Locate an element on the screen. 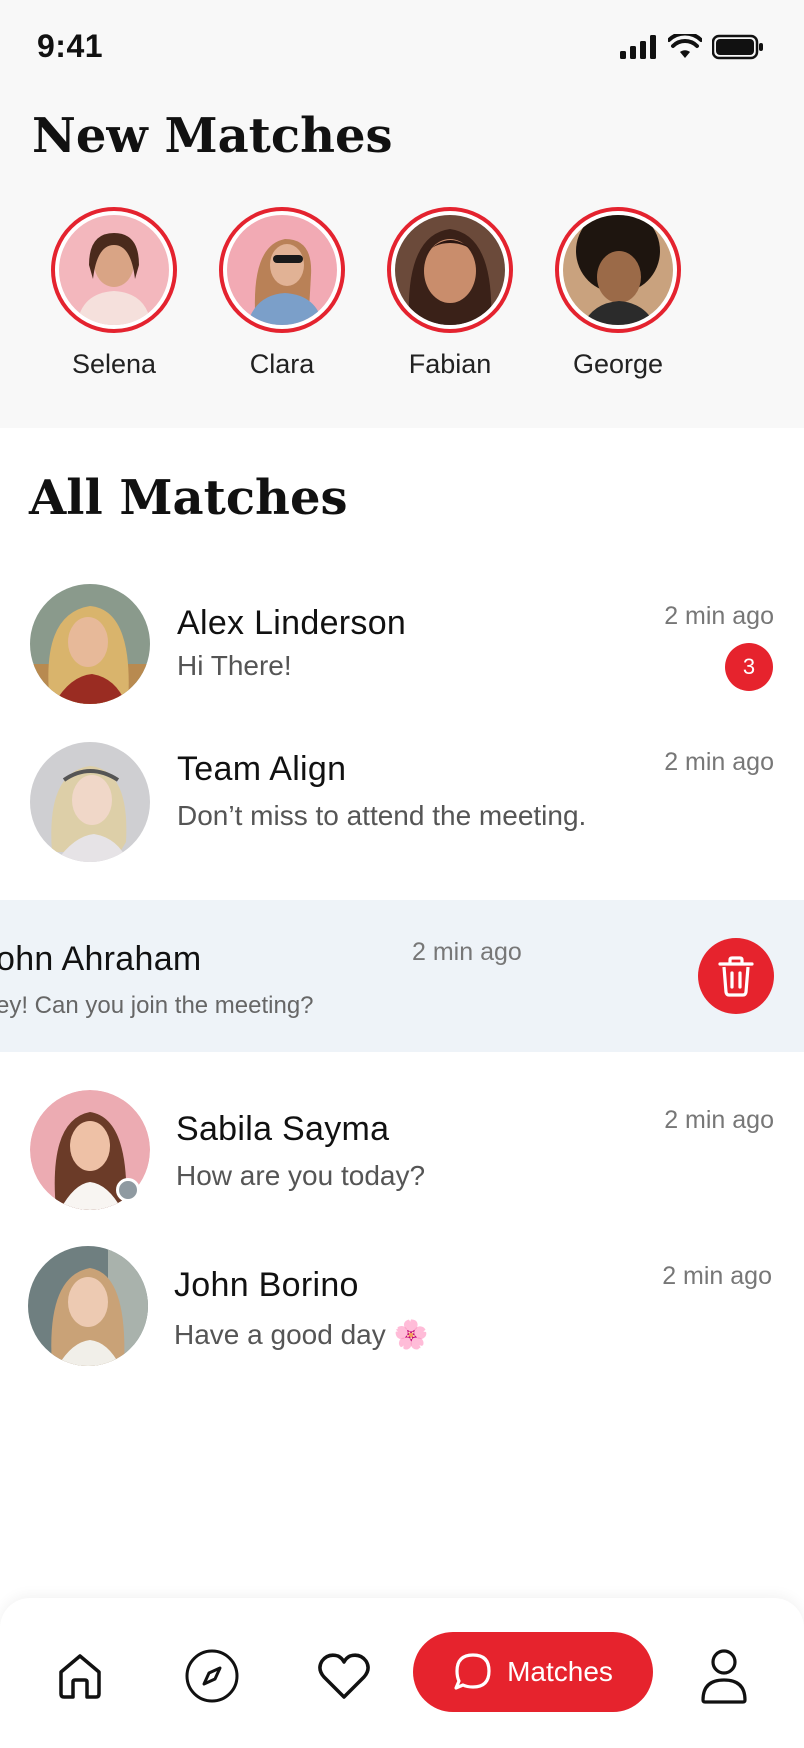  story-name: George is located at coordinates (618, 364).